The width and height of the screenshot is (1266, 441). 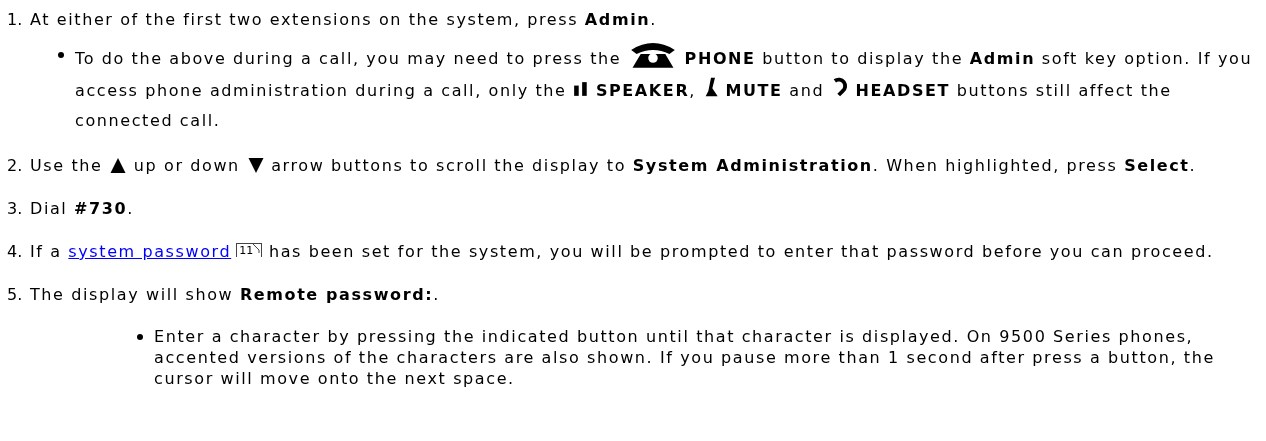 What do you see at coordinates (82, 209) in the screenshot?
I see `step-text: Dial #730.` at bounding box center [82, 209].